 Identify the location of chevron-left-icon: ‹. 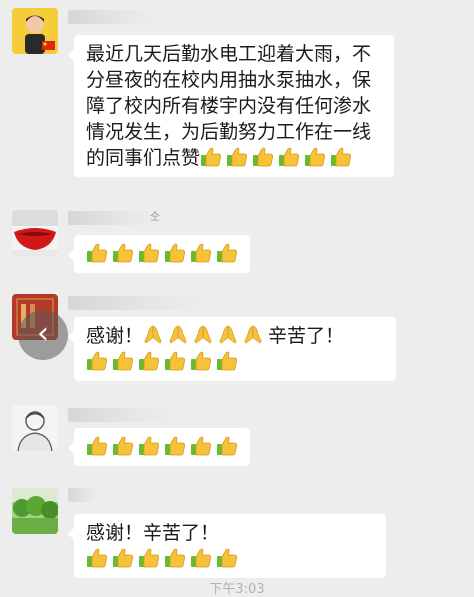
(43, 333).